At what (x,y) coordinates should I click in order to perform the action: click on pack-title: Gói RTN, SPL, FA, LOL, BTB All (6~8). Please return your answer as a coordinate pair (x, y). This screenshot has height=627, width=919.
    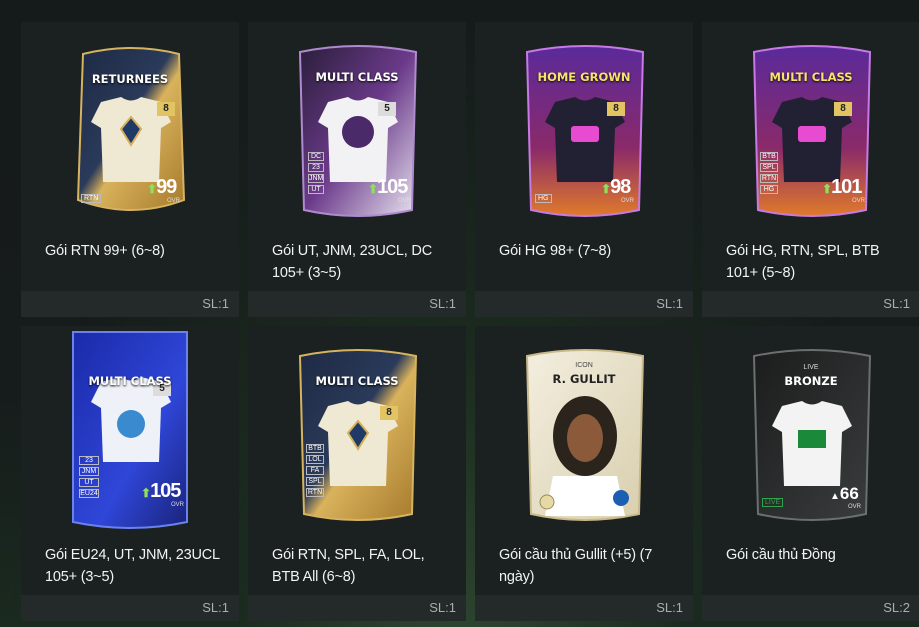
    Looking at the image, I should click on (348, 566).